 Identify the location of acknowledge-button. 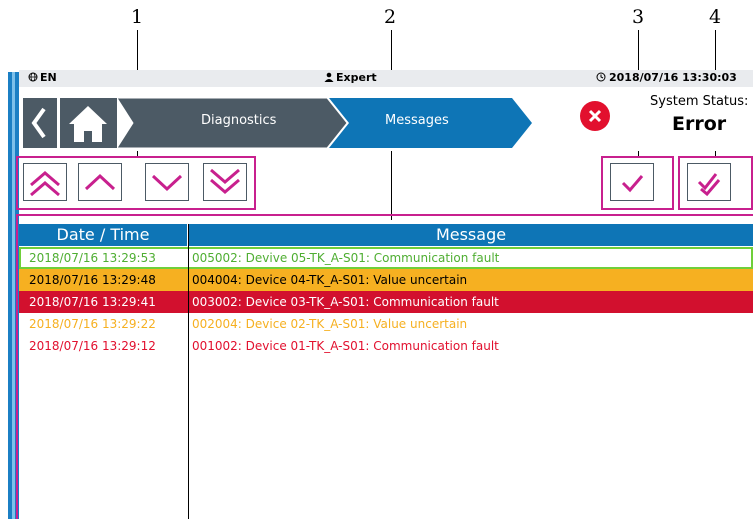
(632, 182).